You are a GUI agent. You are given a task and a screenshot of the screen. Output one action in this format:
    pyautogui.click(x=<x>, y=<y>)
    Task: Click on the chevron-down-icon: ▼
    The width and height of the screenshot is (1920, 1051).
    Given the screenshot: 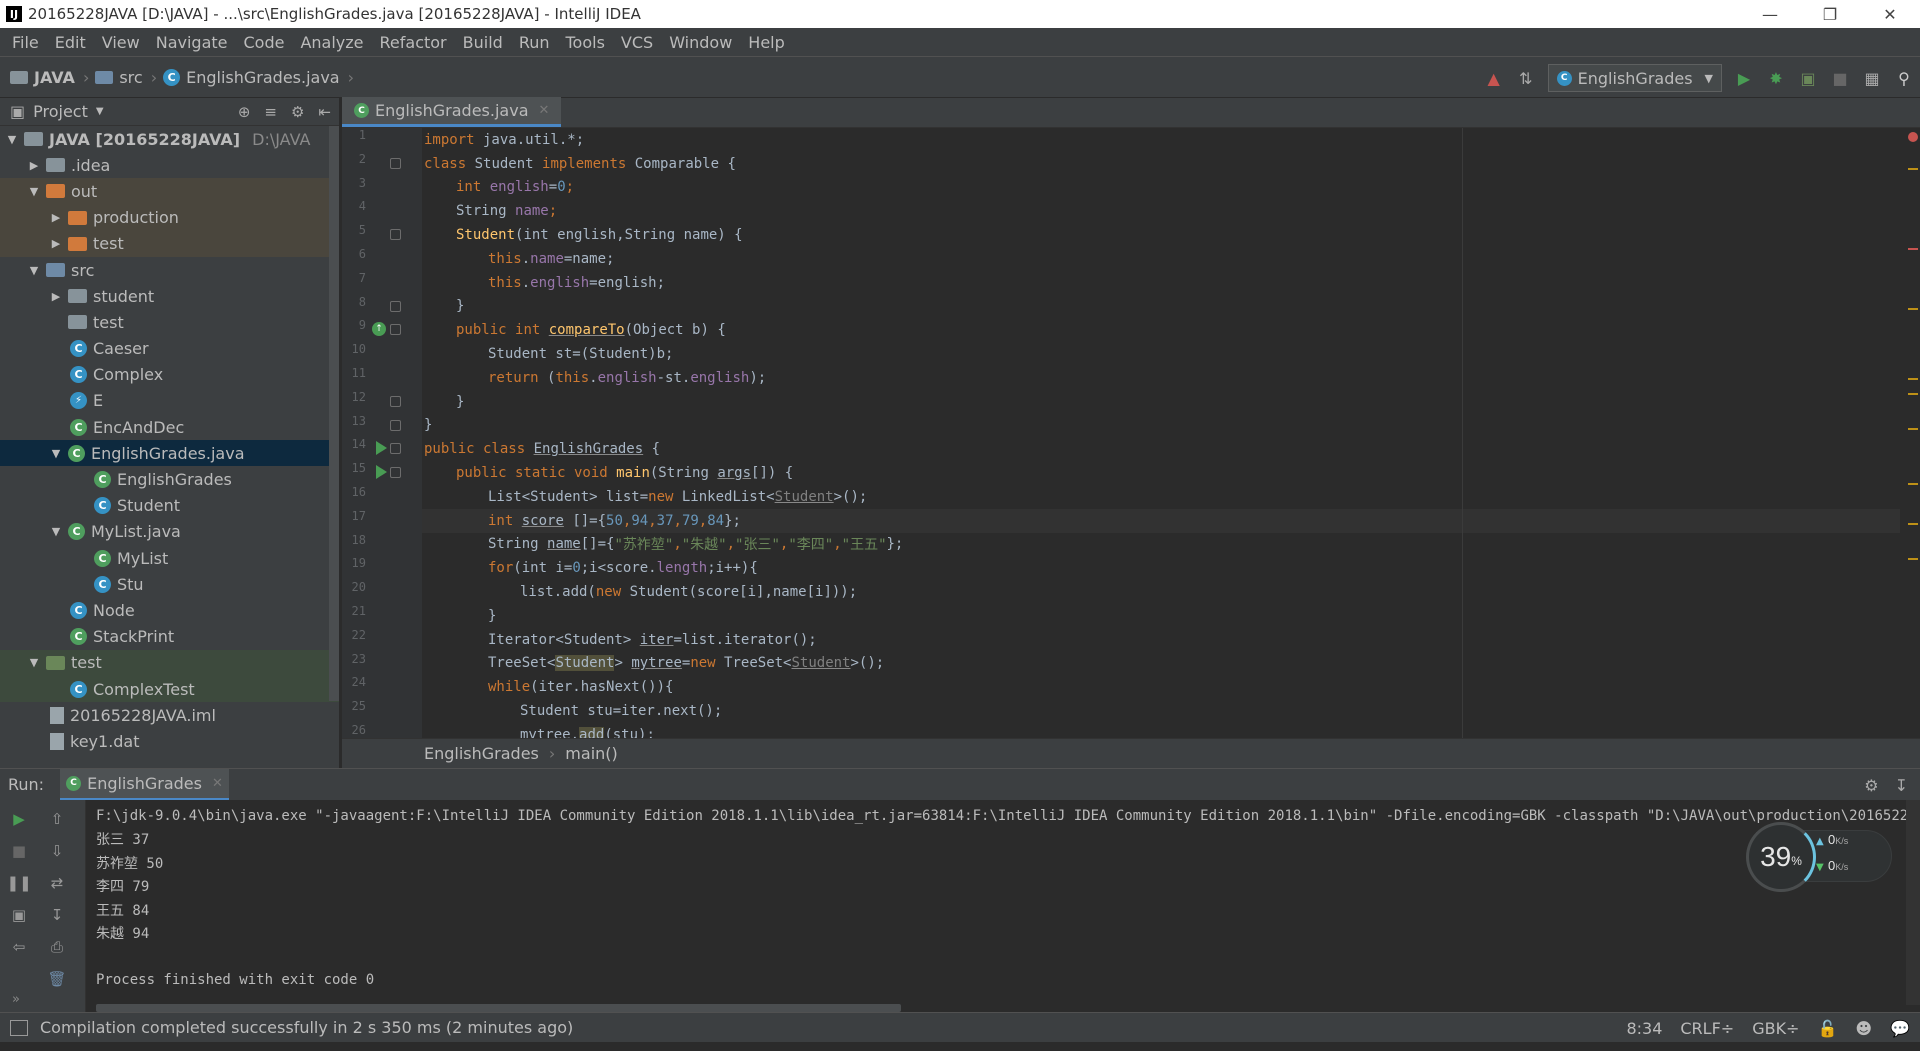 What is the action you would take?
    pyautogui.click(x=100, y=111)
    